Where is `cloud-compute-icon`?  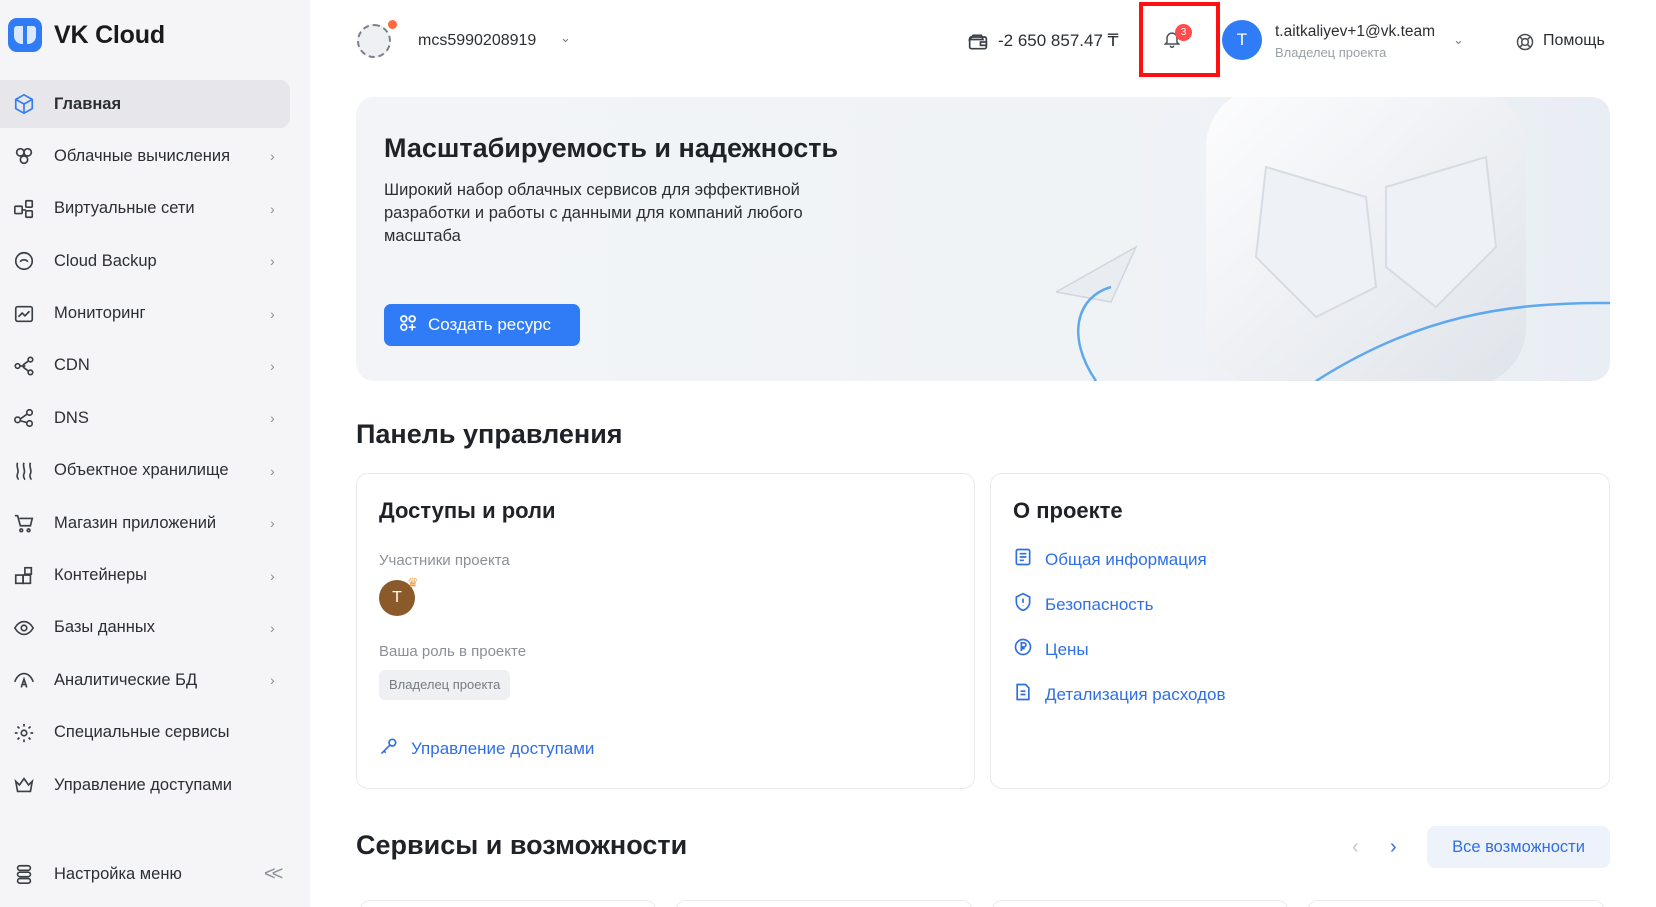
cloud-compute-icon is located at coordinates (24, 156).